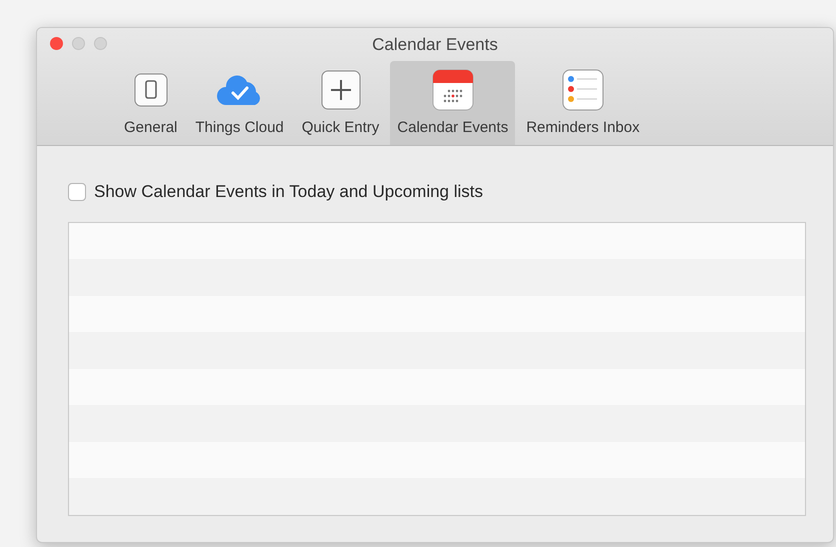 This screenshot has width=836, height=547. I want to click on calendar-icon, so click(453, 89).